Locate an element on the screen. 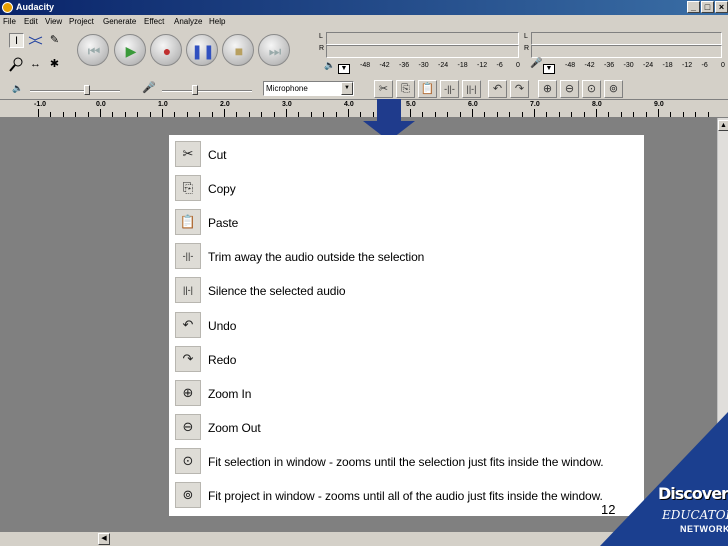  skip-to-end-button: ⏭ is located at coordinates (274, 50).